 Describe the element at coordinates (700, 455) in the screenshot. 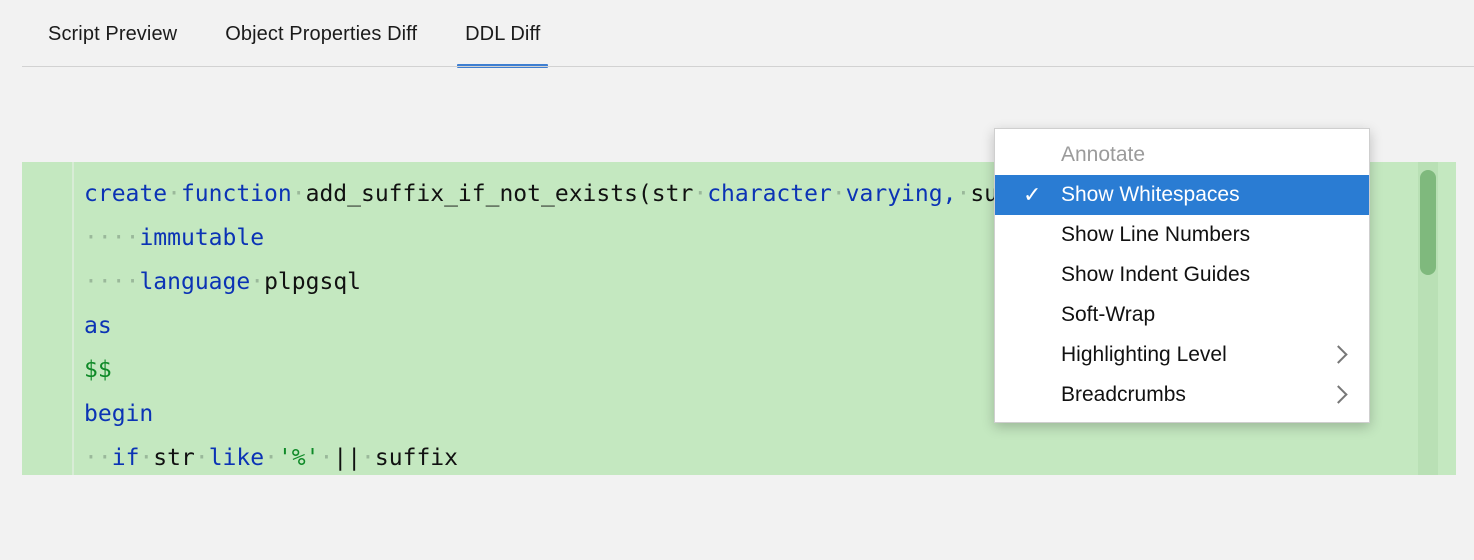

I see `code-line: ··if·str·like·'%'·||·suffix` at that location.